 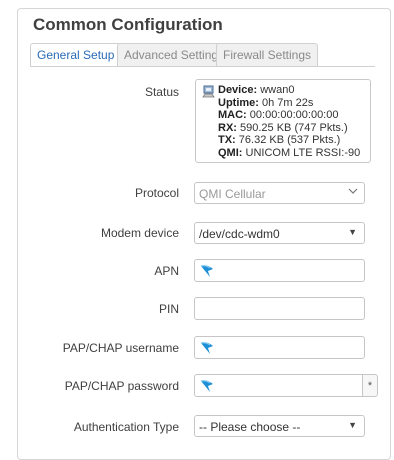 I want to click on status-label: Status, so click(x=161, y=92).